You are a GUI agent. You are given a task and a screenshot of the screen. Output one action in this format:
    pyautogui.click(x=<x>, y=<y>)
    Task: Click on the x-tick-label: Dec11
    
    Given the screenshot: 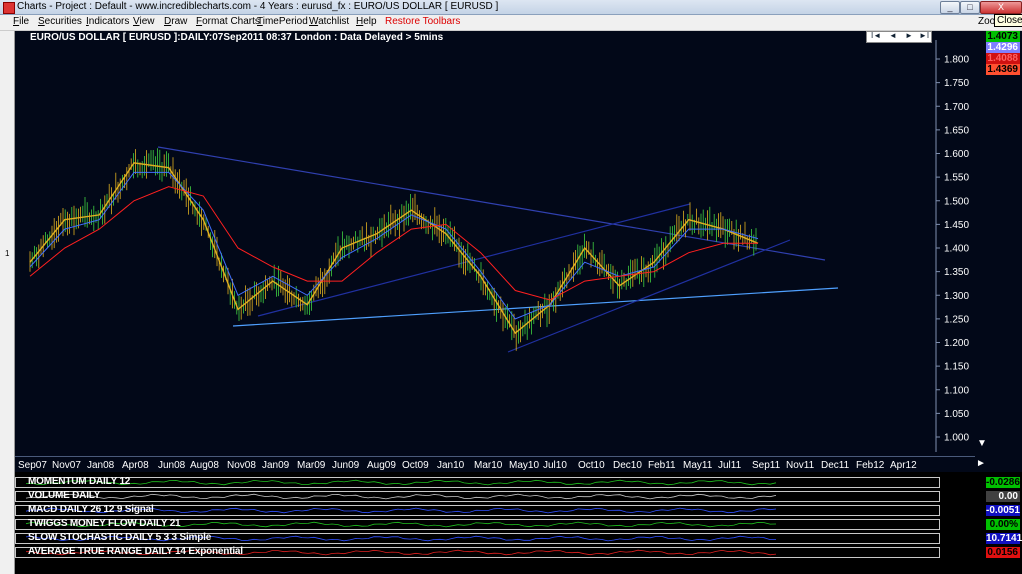 What is the action you would take?
    pyautogui.click(x=835, y=465)
    